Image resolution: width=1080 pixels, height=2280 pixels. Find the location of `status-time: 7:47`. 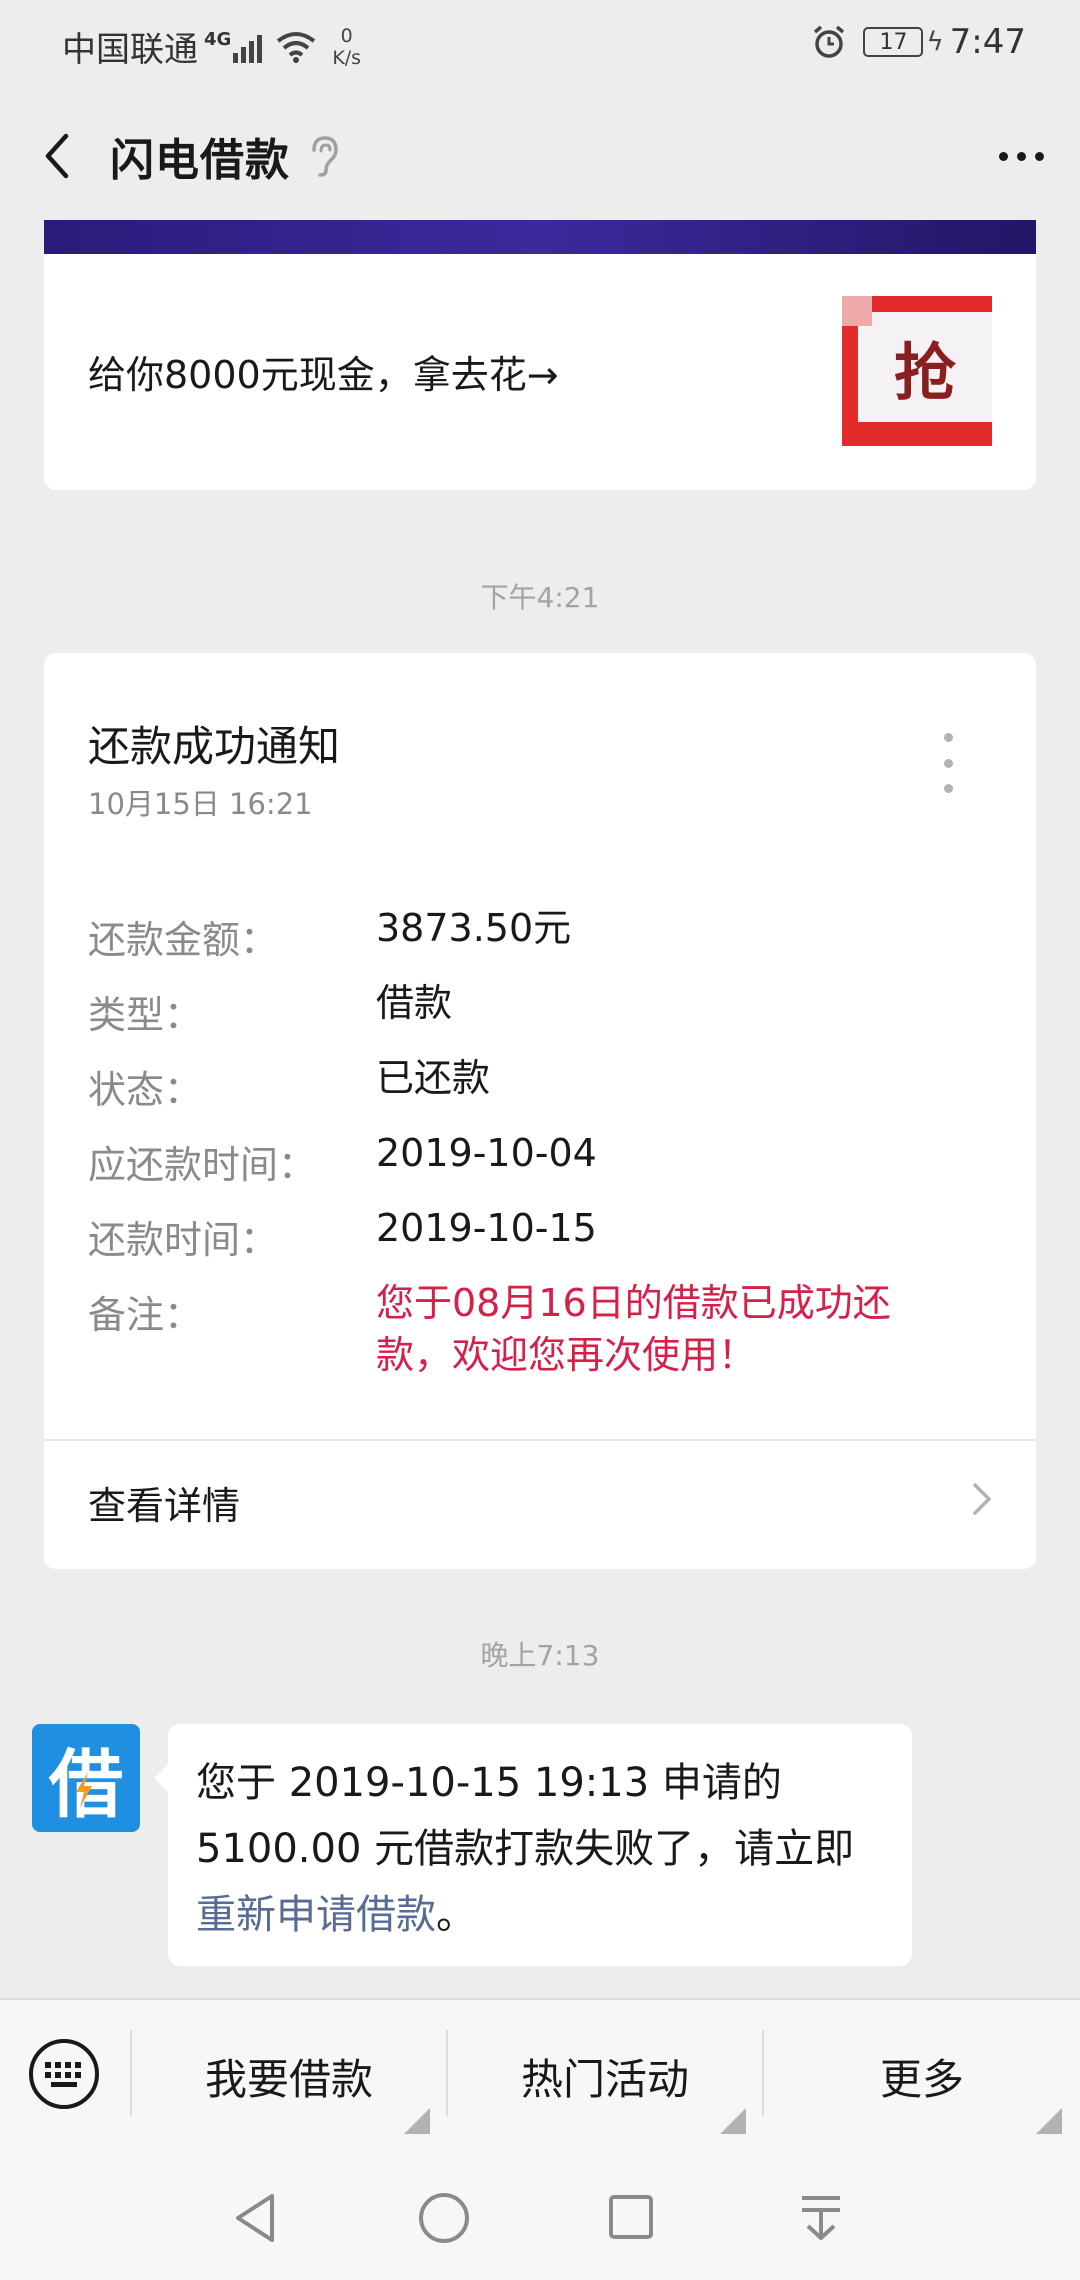

status-time: 7:47 is located at coordinates (987, 42).